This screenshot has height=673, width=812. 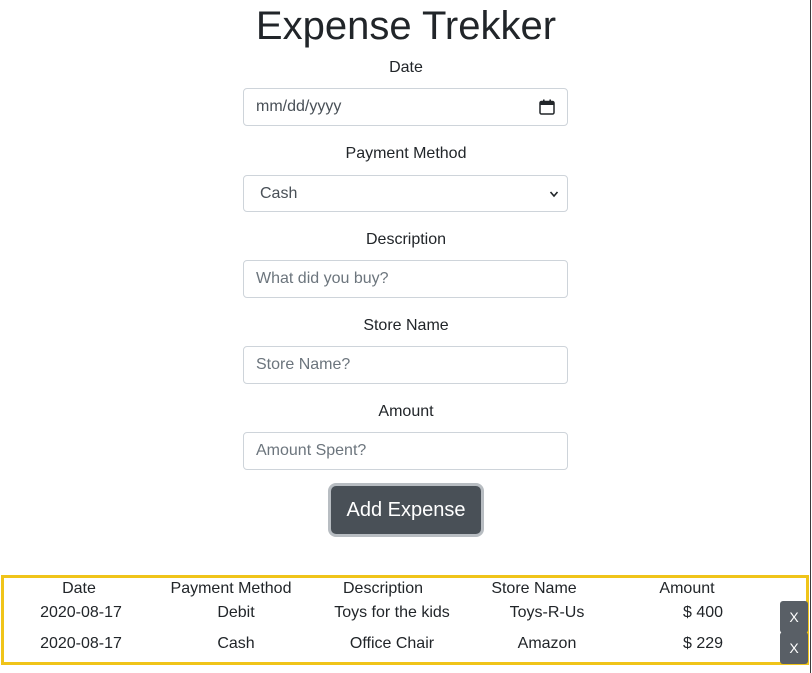 I want to click on header-payment-method: Payment Method, so click(x=231, y=588).